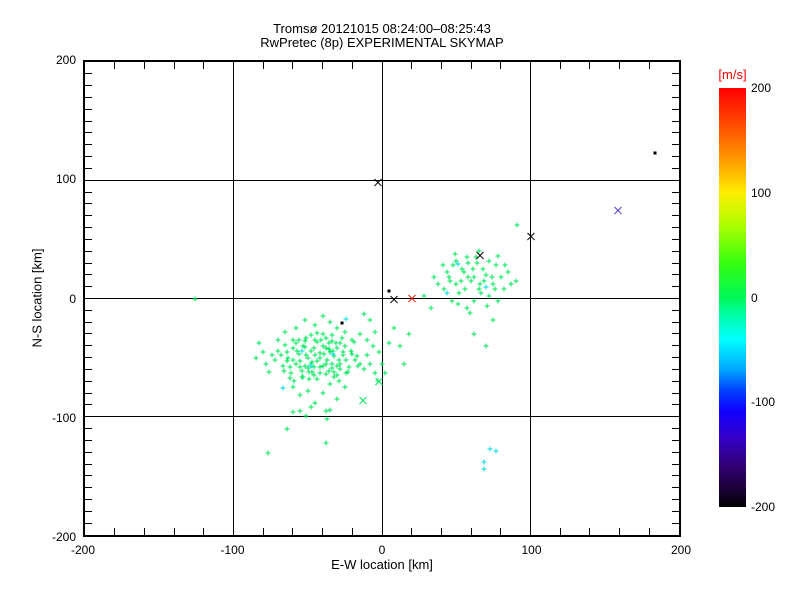  I want to click on x-axis-label: E-W location [km], so click(382, 564).